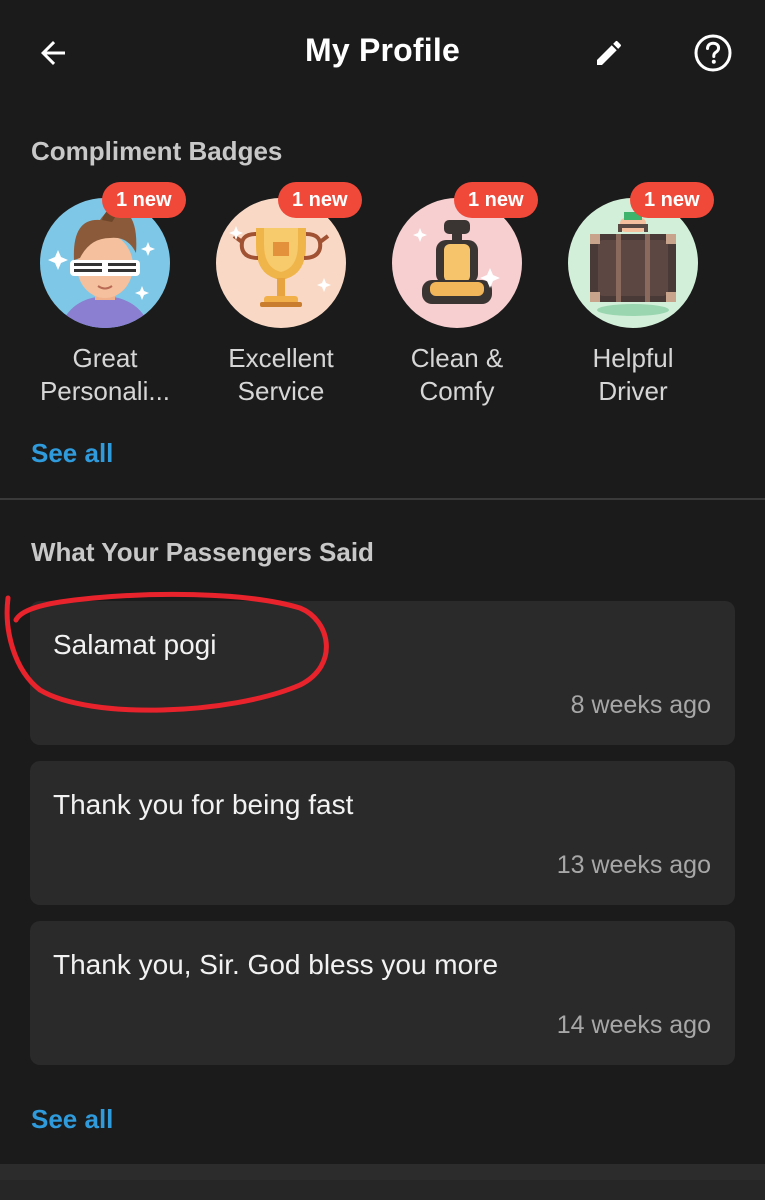 The height and width of the screenshot is (1200, 765). I want to click on edit-profile-button, so click(609, 53).